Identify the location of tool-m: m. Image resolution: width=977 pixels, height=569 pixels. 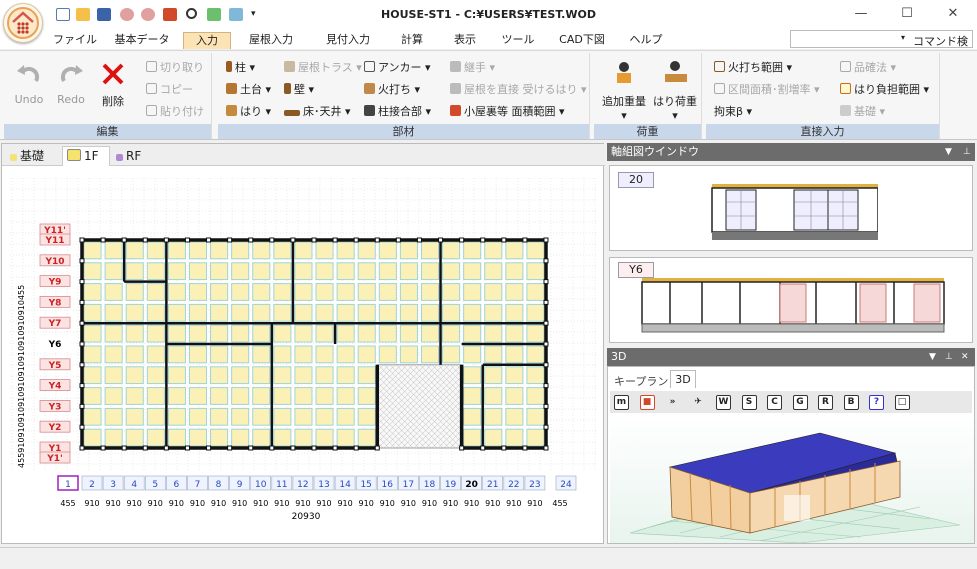
(621, 402).